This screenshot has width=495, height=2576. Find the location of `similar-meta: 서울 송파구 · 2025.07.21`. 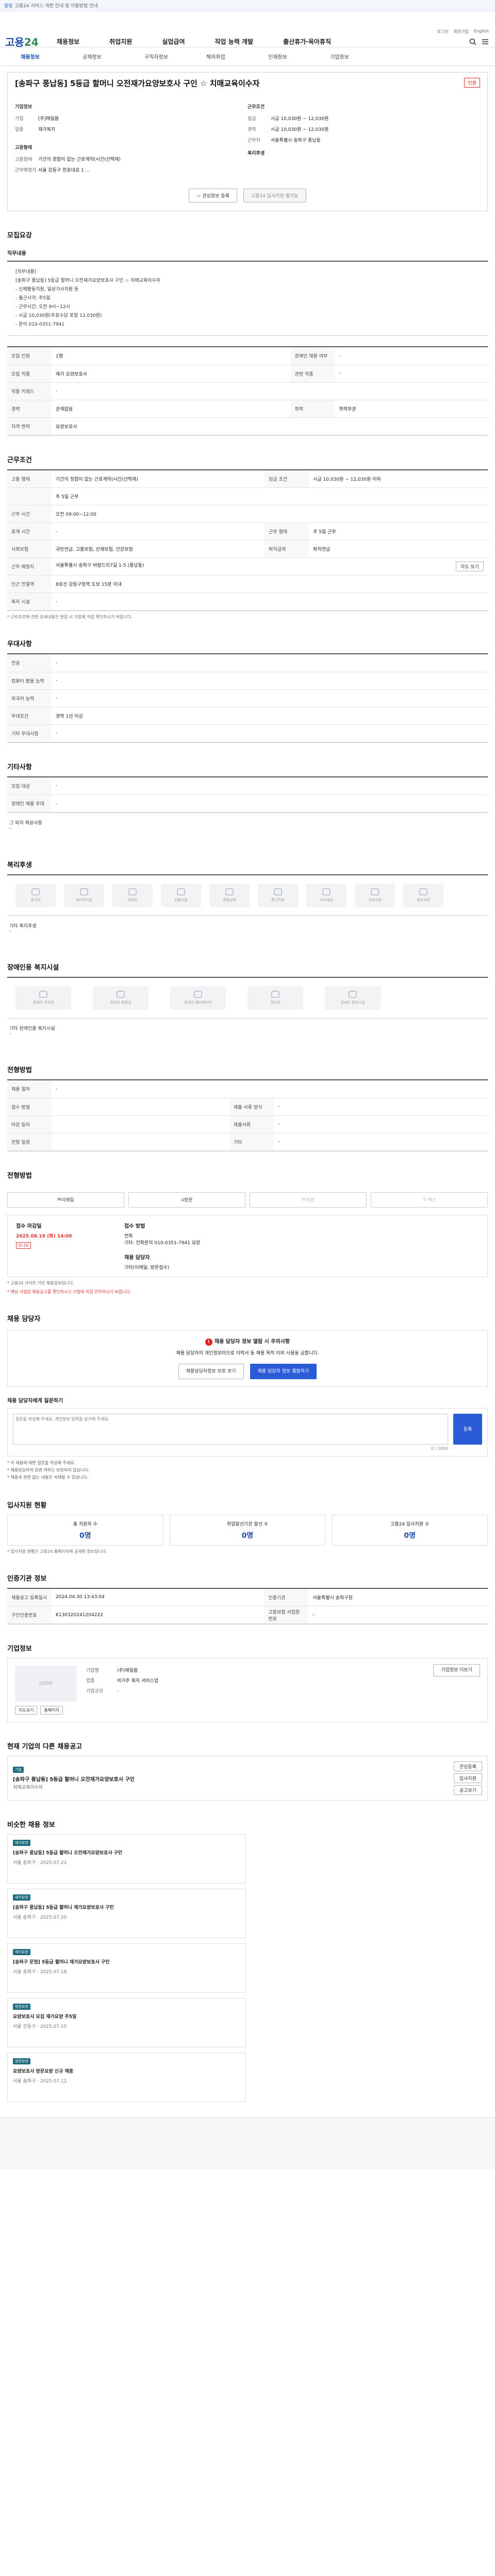

similar-meta: 서울 송파구 · 2025.07.21 is located at coordinates (40, 1863).